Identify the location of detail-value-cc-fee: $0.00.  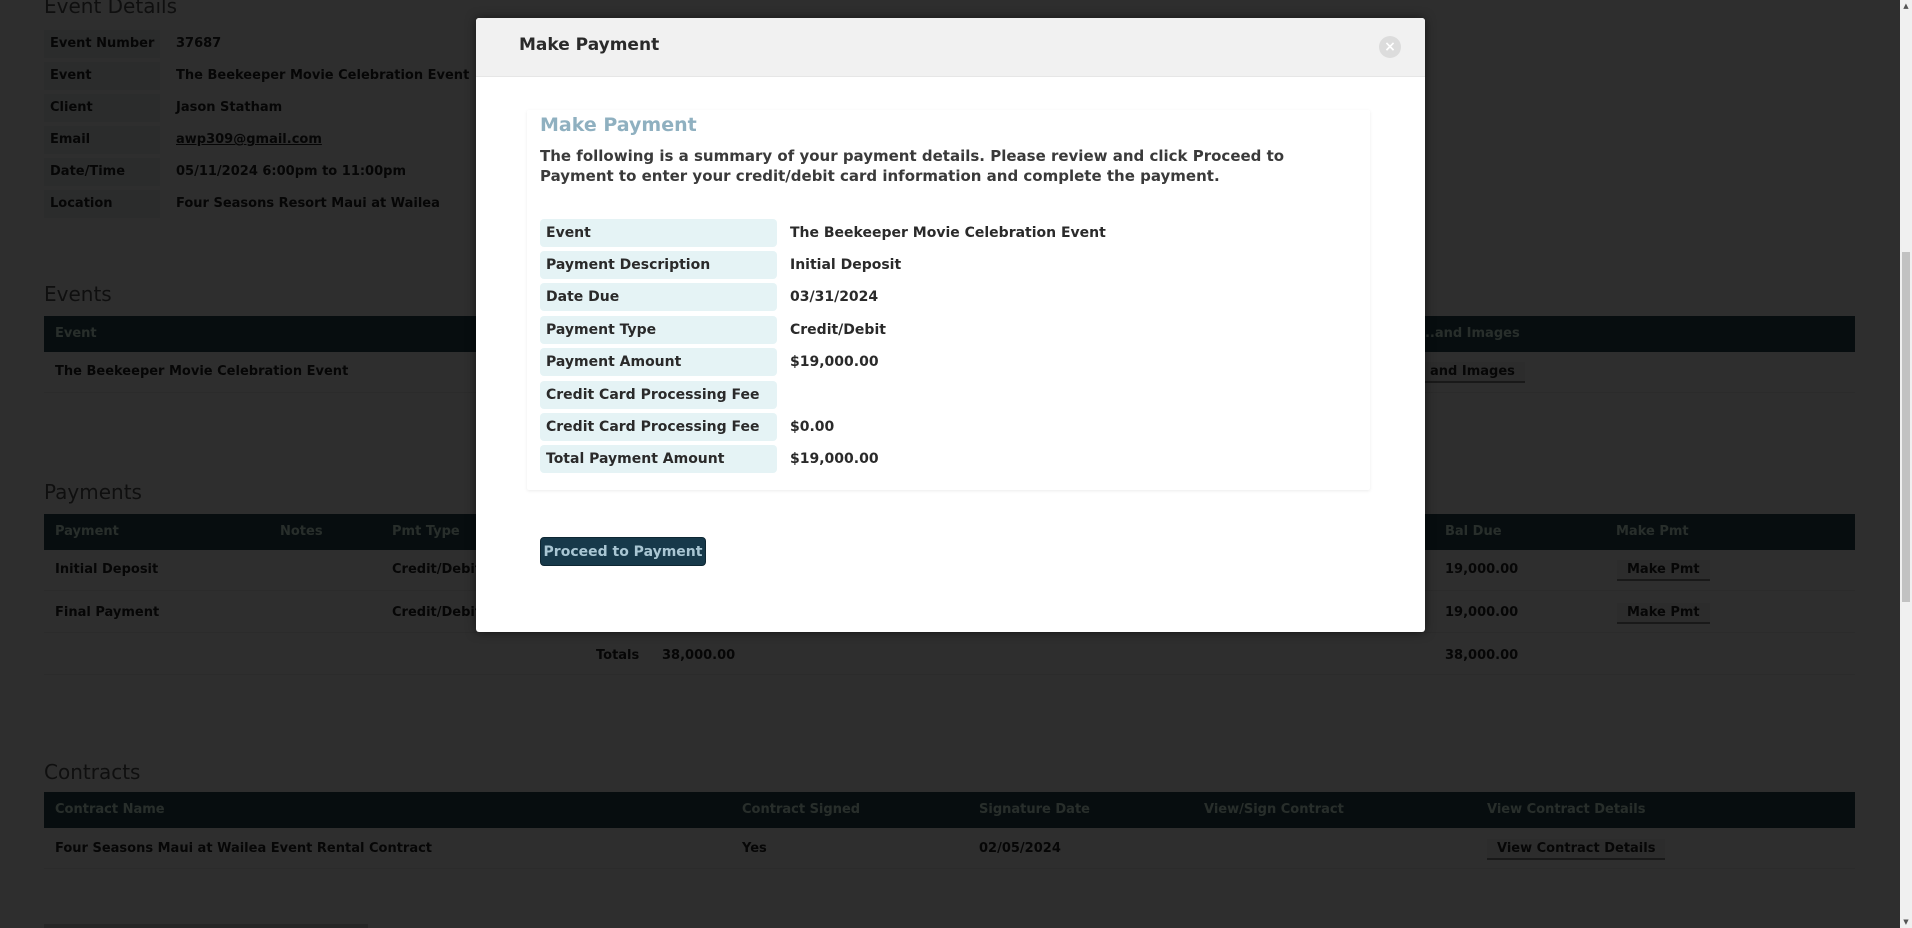
(812, 427).